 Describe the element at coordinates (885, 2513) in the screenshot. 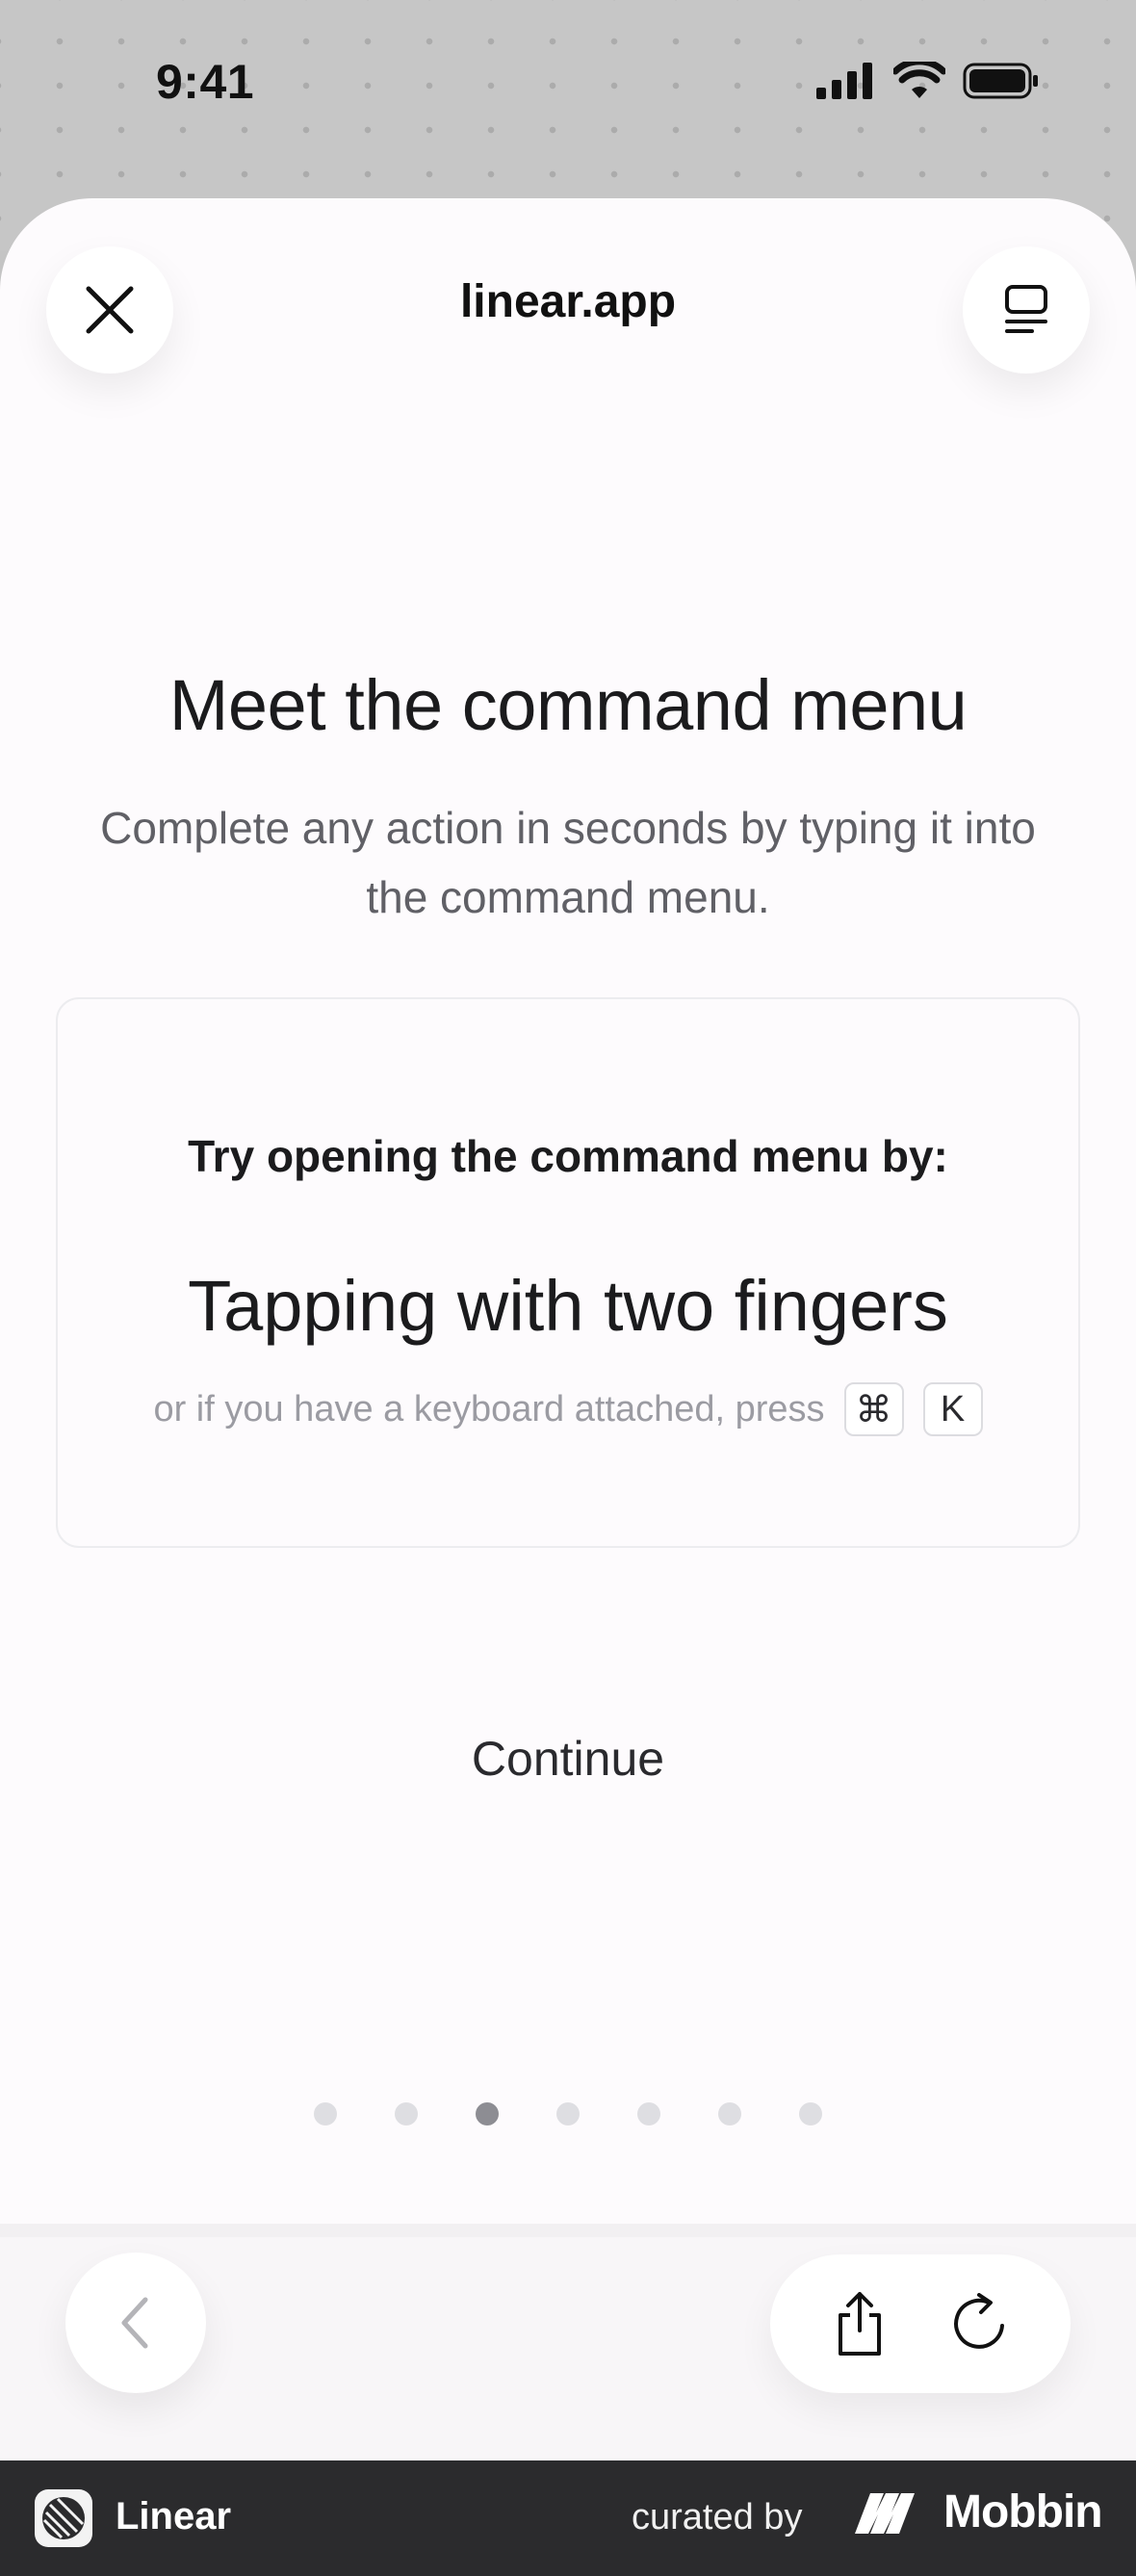

I see `mobbin-logo-icon` at that location.